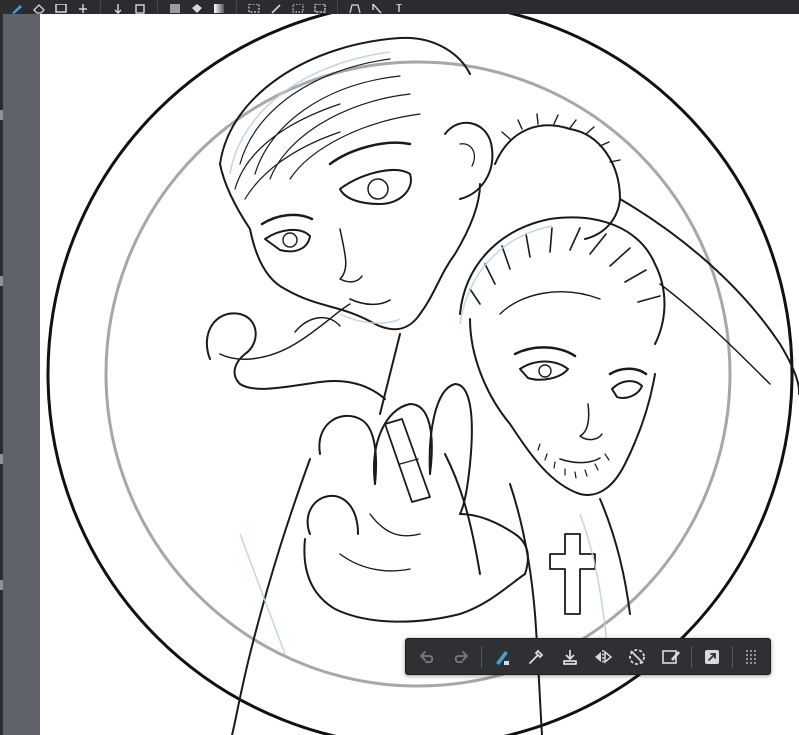 This screenshot has height=735, width=799. I want to click on tool-group-fill, so click(197, 7).